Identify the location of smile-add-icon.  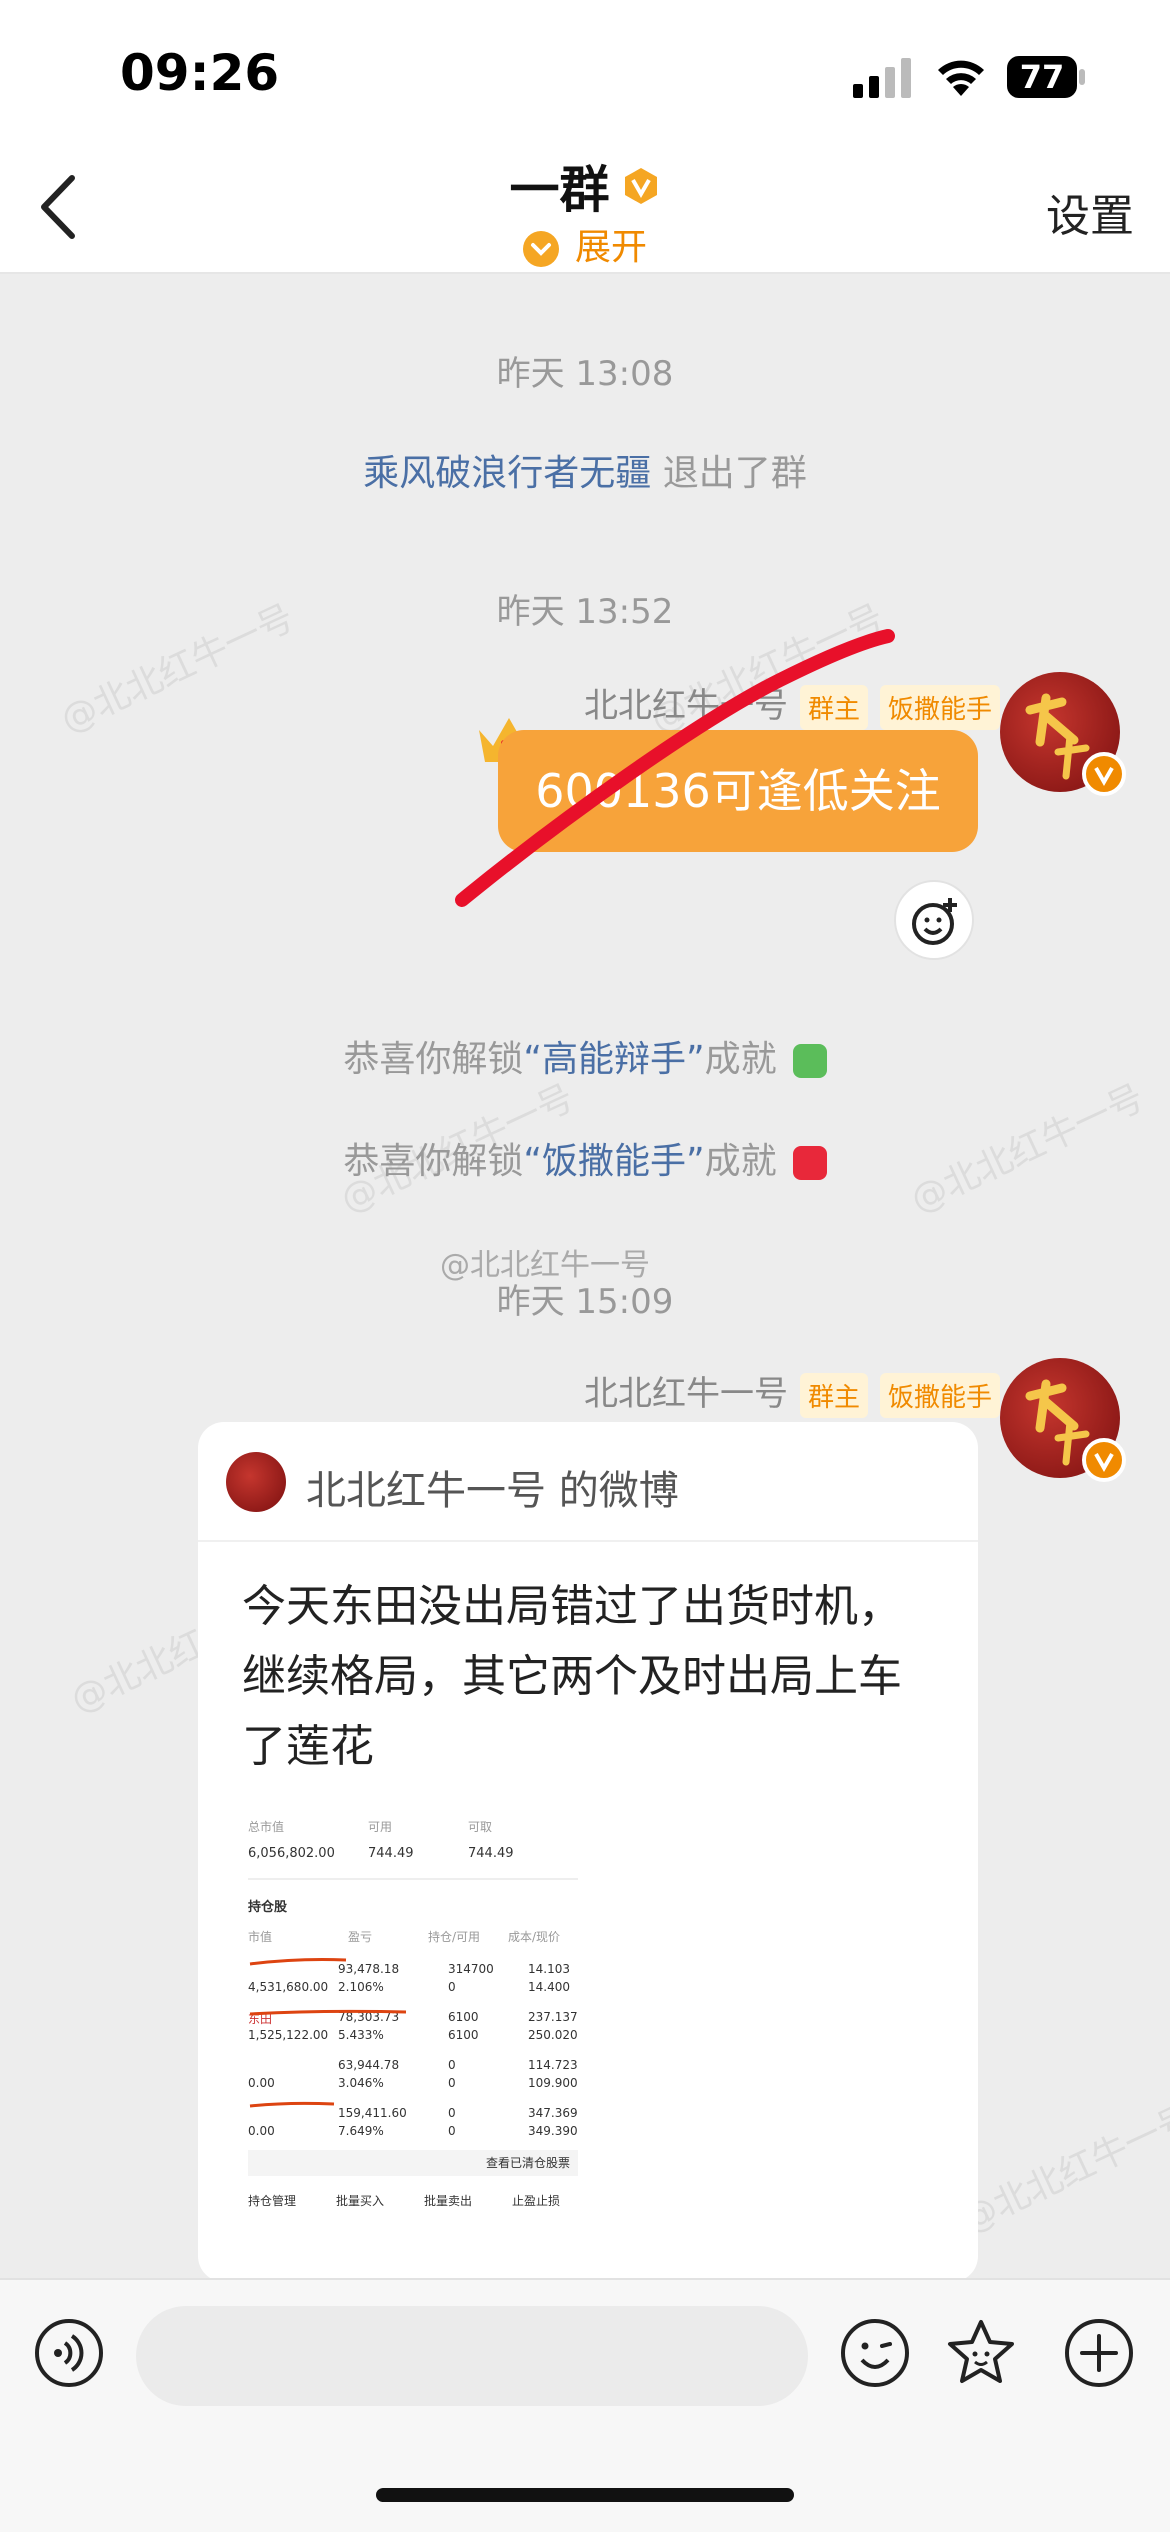
(934, 921).